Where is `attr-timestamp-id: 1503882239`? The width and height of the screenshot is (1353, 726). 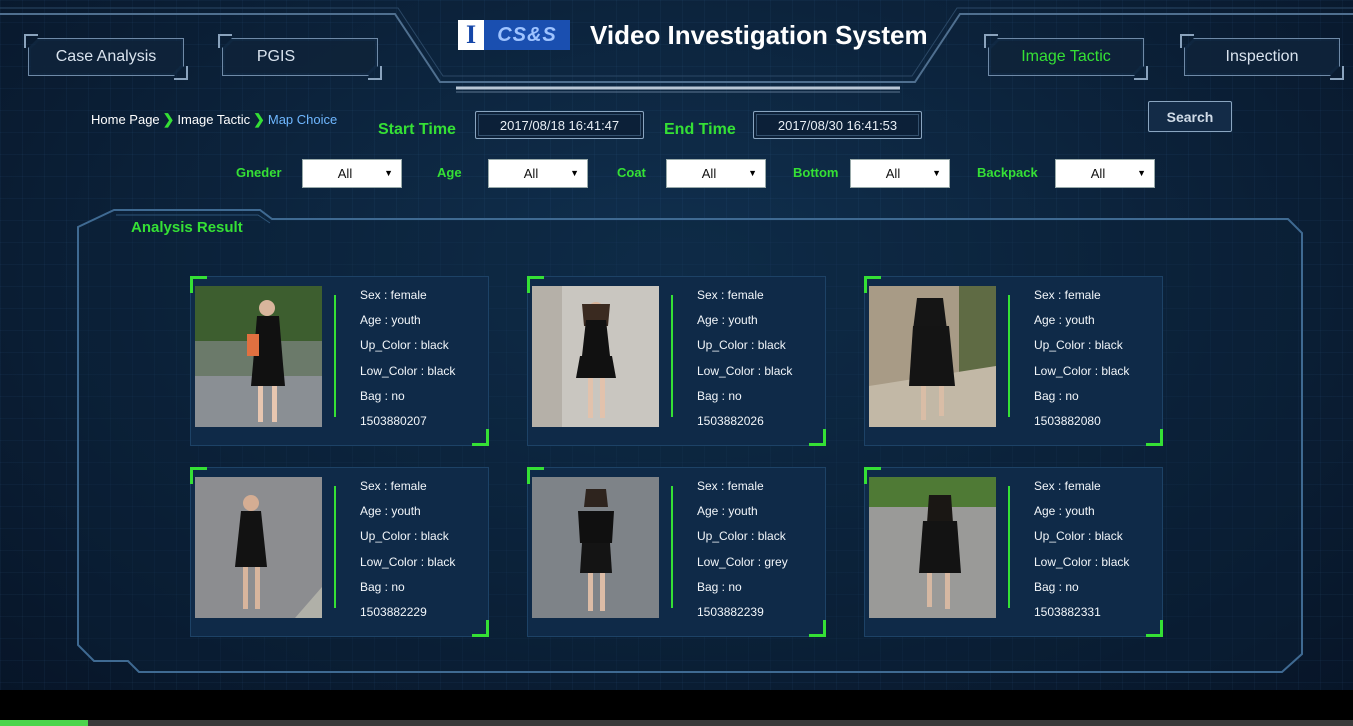
attr-timestamp-id: 1503882239 is located at coordinates (730, 611).